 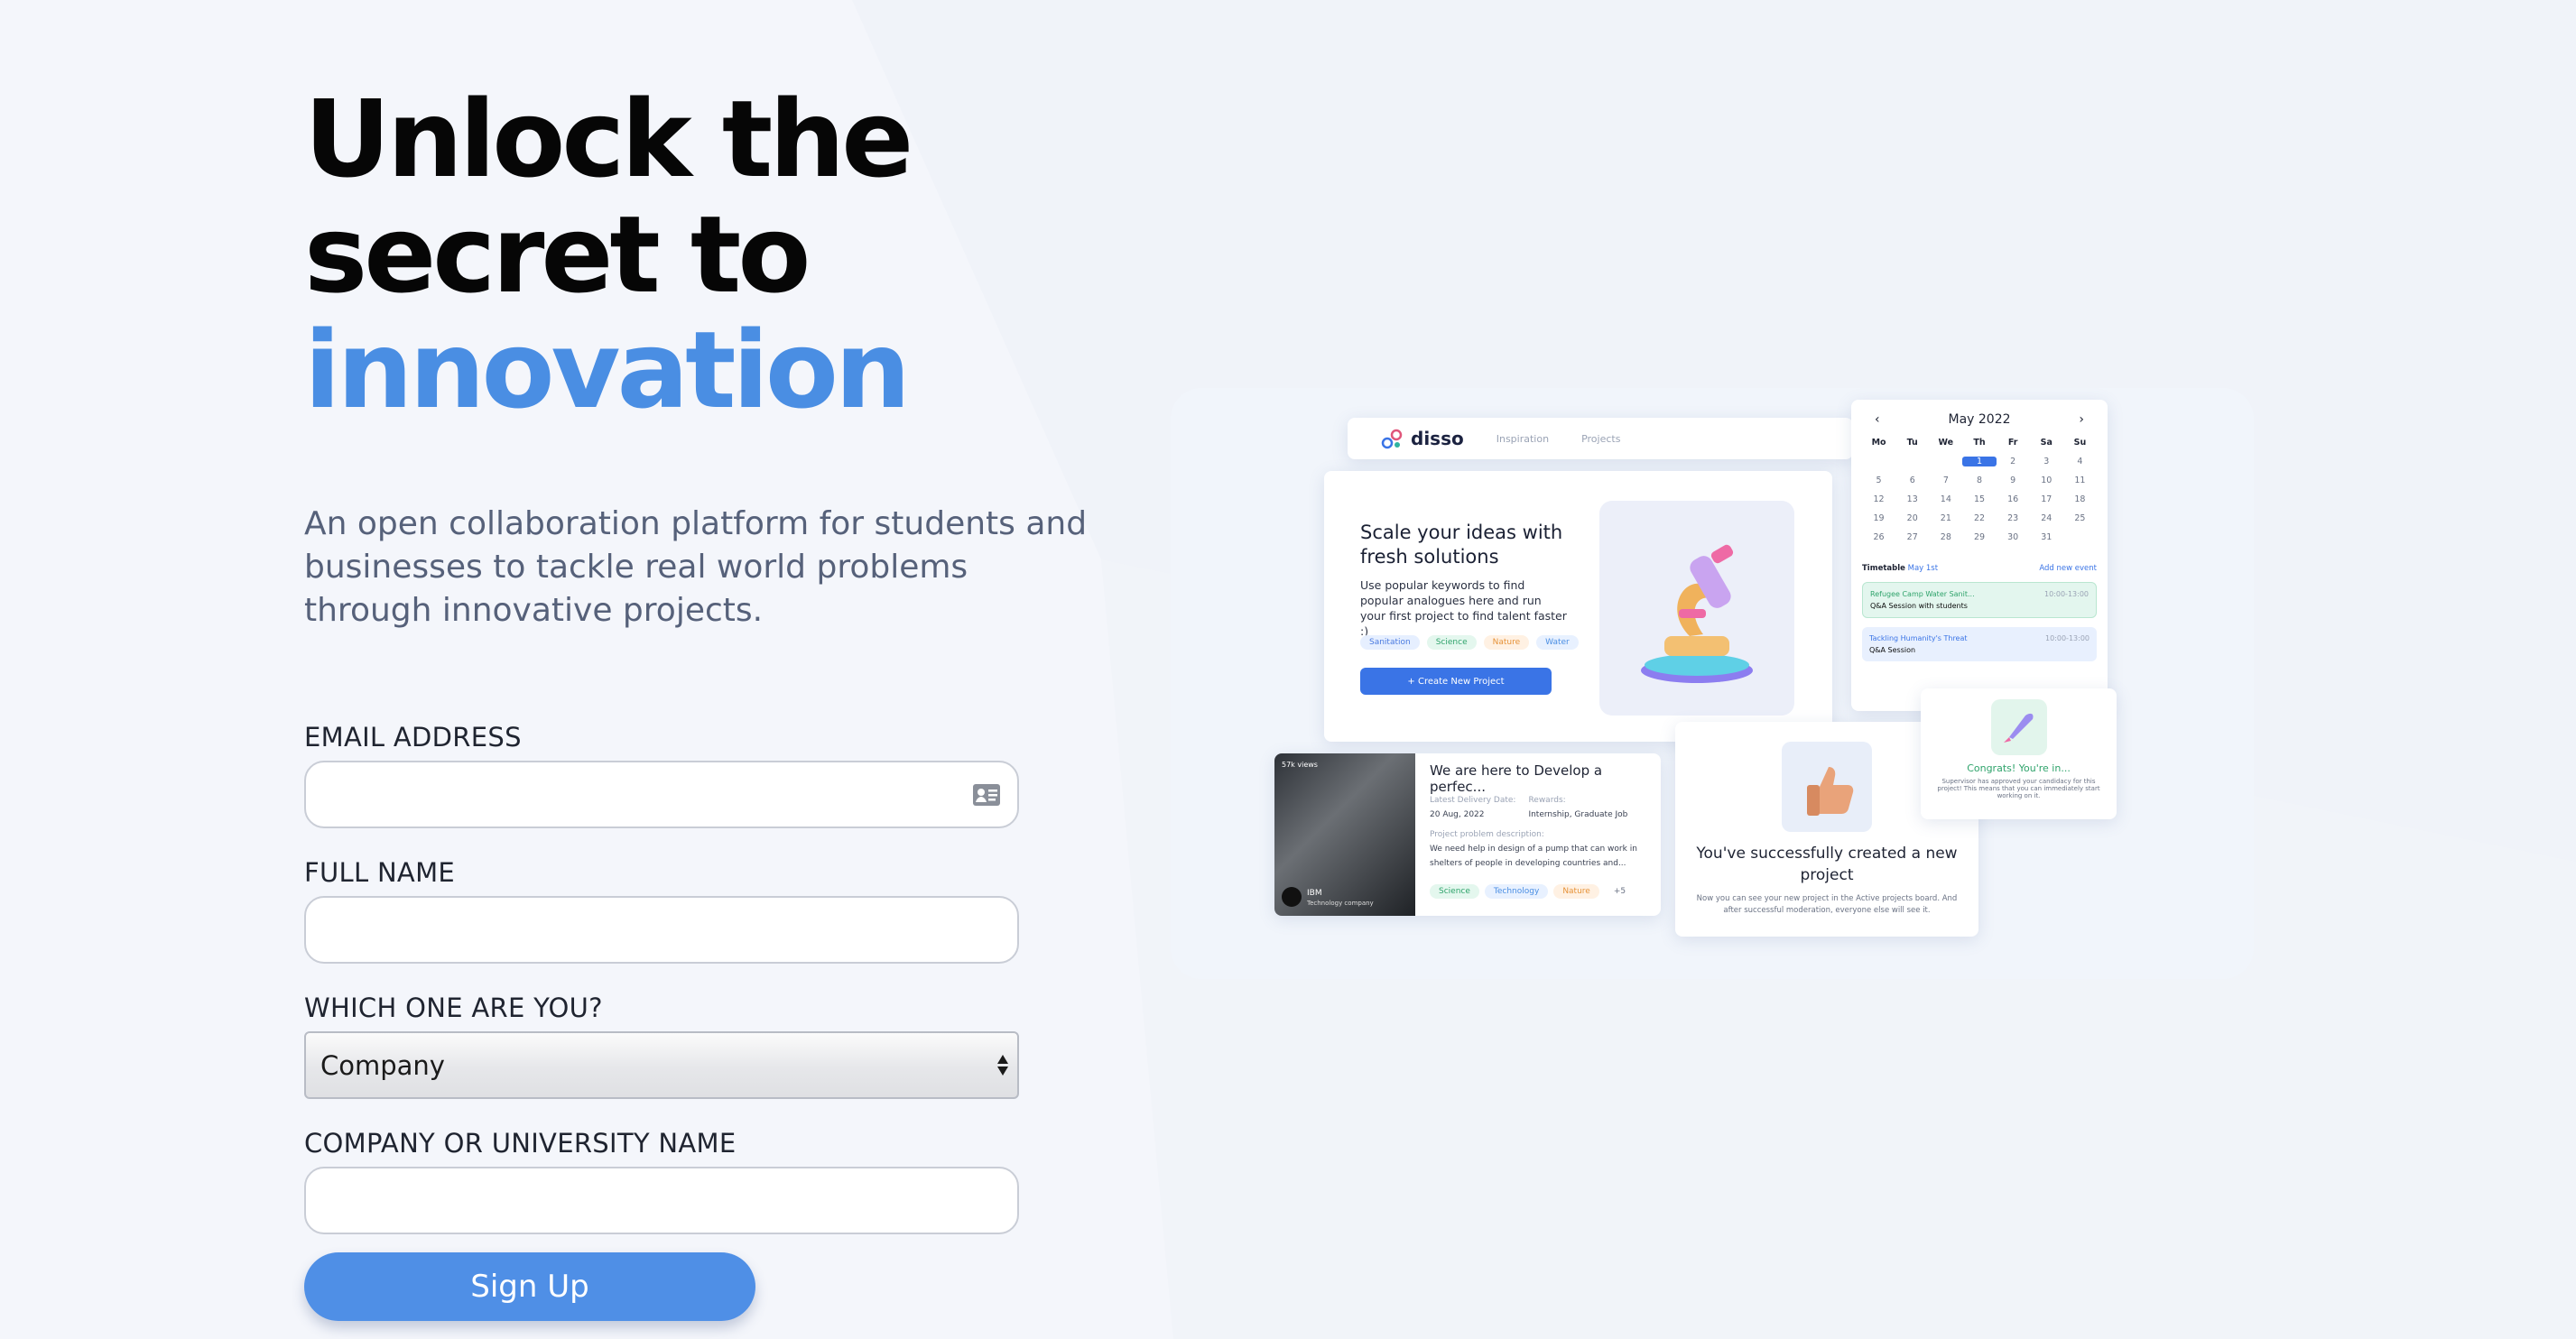 What do you see at coordinates (2047, 518) in the screenshot?
I see `calendar-date: 24` at bounding box center [2047, 518].